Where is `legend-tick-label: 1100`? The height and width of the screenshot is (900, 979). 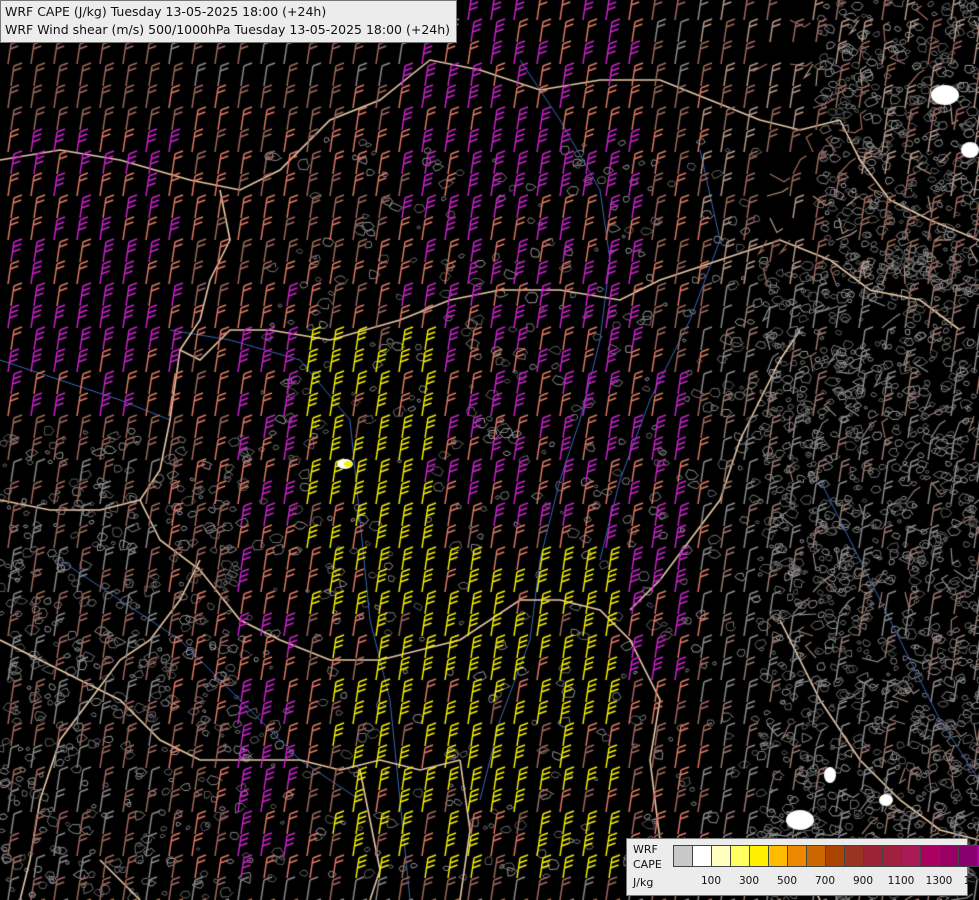 legend-tick-label: 1100 is located at coordinates (901, 881).